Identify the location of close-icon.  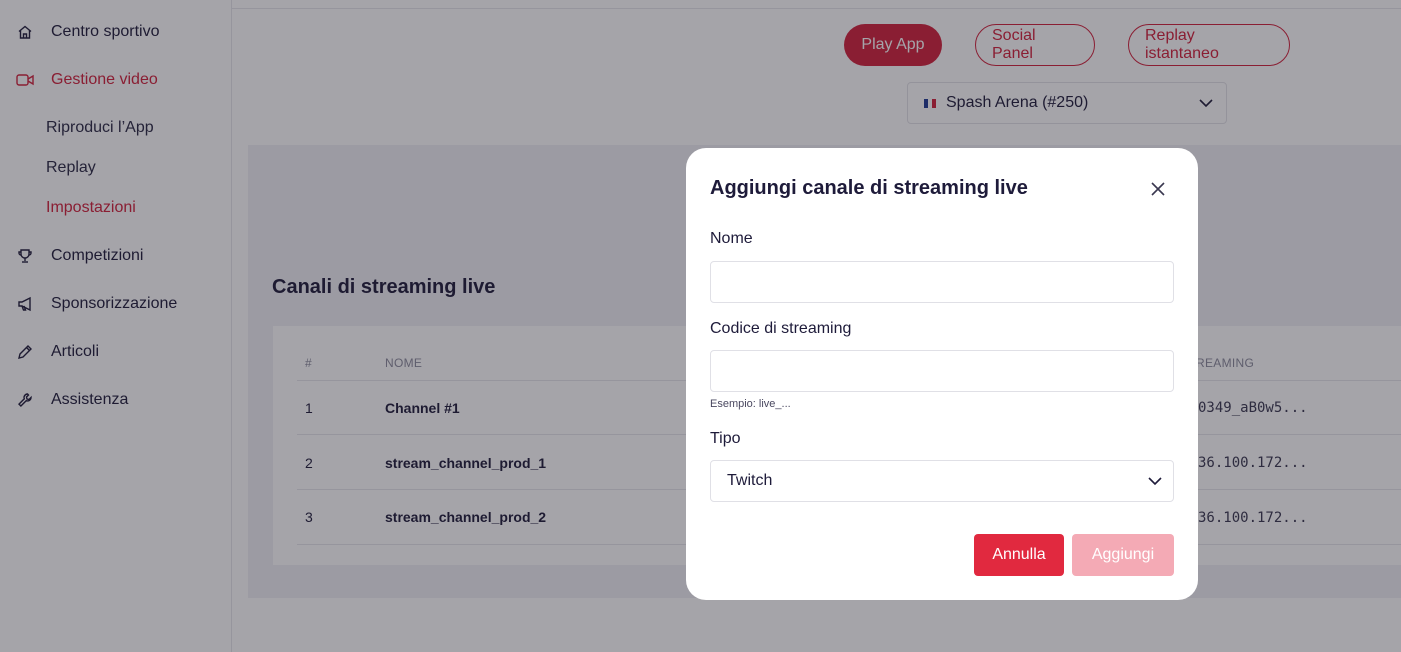
(1158, 189).